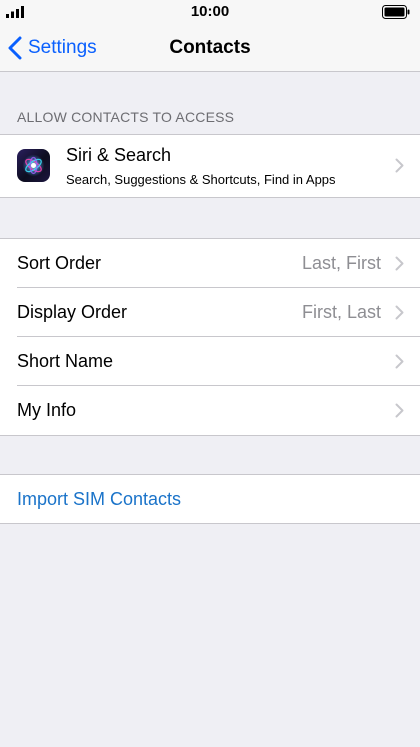 The width and height of the screenshot is (420, 747). I want to click on status-bar: 10:00, so click(210, 12).